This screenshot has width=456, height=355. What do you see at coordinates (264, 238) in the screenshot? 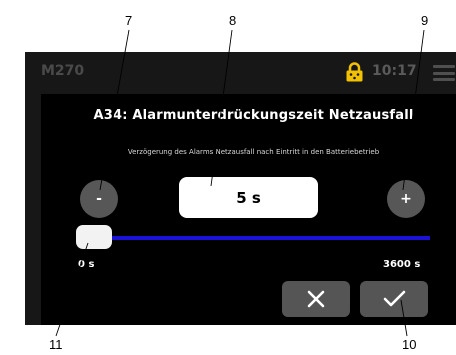
I see `slider-track` at bounding box center [264, 238].